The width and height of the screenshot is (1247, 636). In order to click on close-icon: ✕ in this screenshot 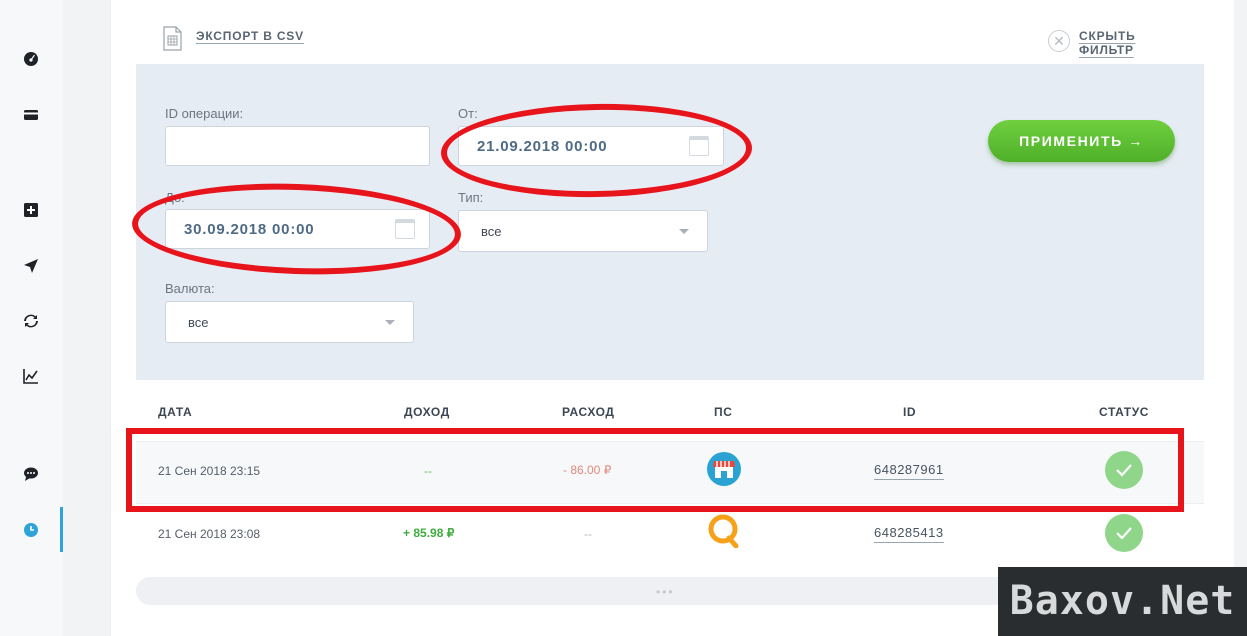, I will do `click(1059, 41)`.